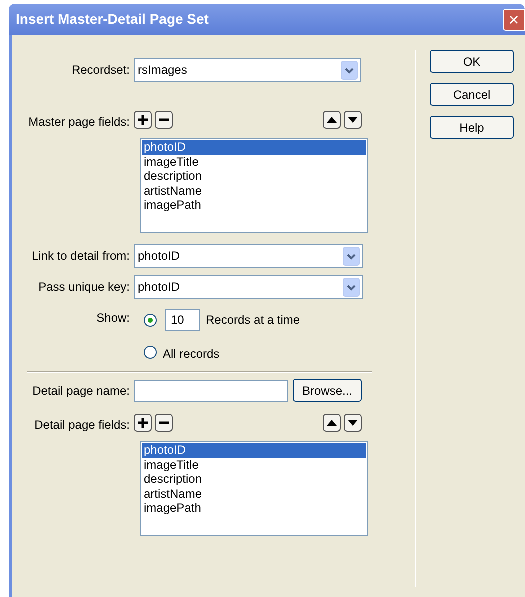 The image size is (525, 597). What do you see at coordinates (112, 19) in the screenshot?
I see `window-title: Insert Master-Detail Page Set` at bounding box center [112, 19].